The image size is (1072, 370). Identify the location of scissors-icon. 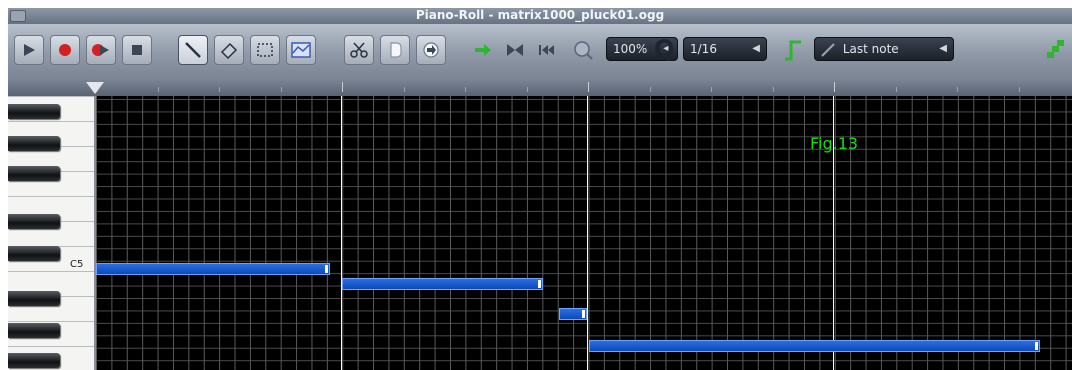
(359, 50).